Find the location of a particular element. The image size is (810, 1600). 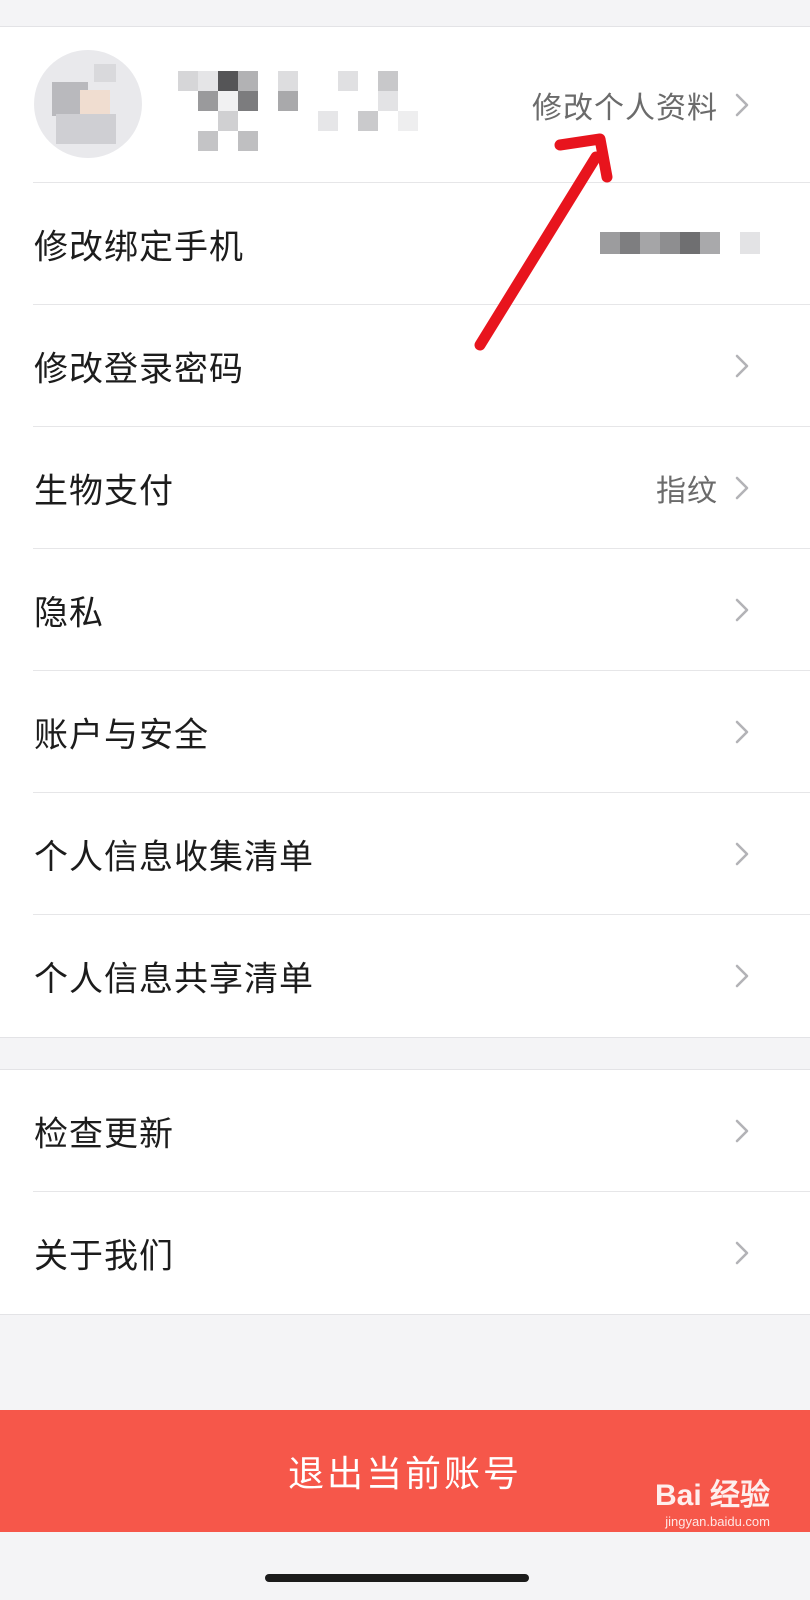

row-label: 生物支付 is located at coordinates (104, 491).